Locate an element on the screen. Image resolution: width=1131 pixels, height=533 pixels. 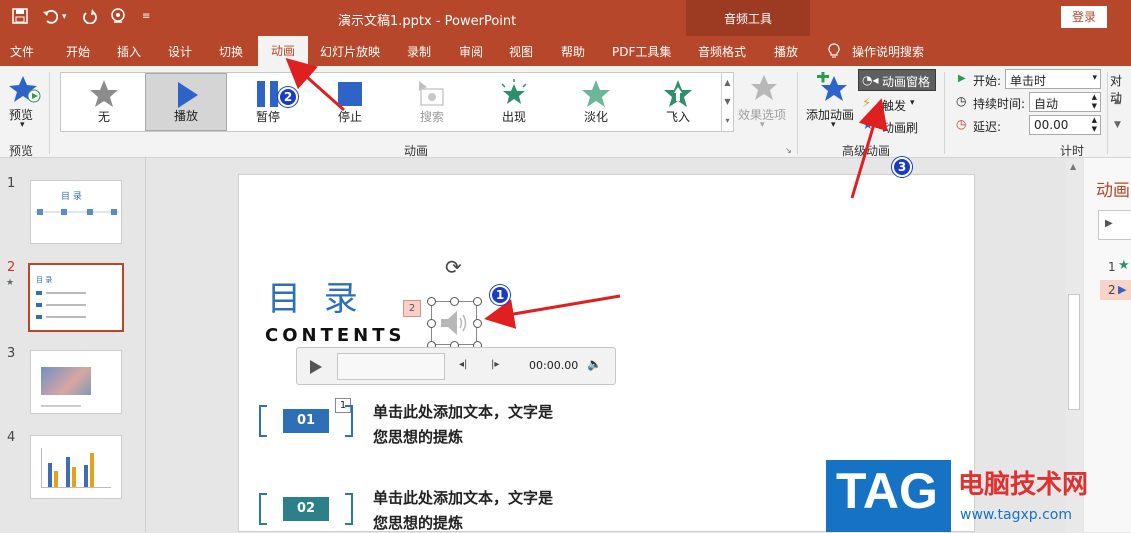
tab-pdf-tools: PDF工具集 is located at coordinates (641, 51).